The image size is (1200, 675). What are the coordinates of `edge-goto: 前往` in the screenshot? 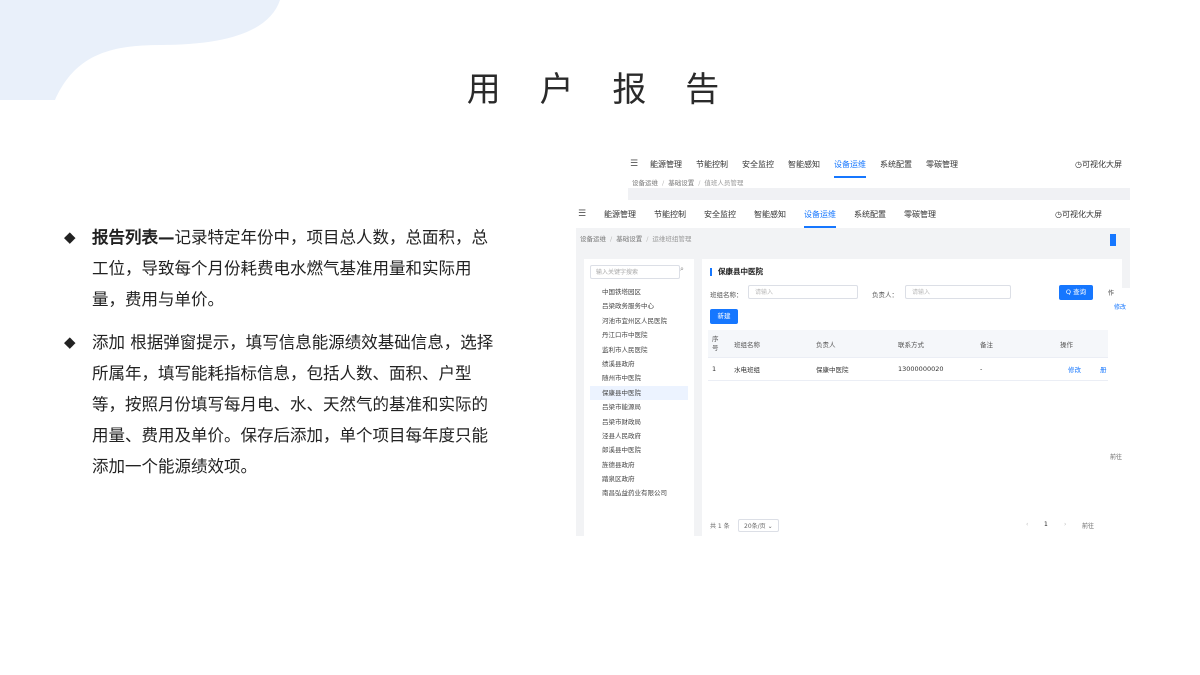 It's located at (1116, 457).